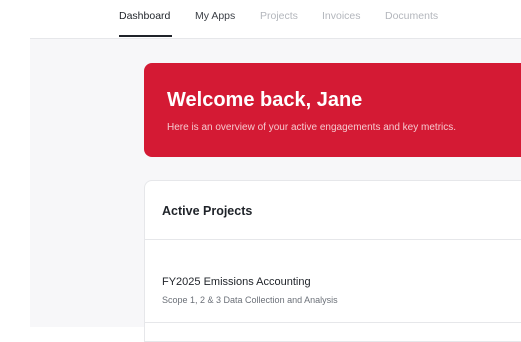 The height and width of the screenshot is (342, 521). I want to click on tab-projects: Projects, so click(279, 16).